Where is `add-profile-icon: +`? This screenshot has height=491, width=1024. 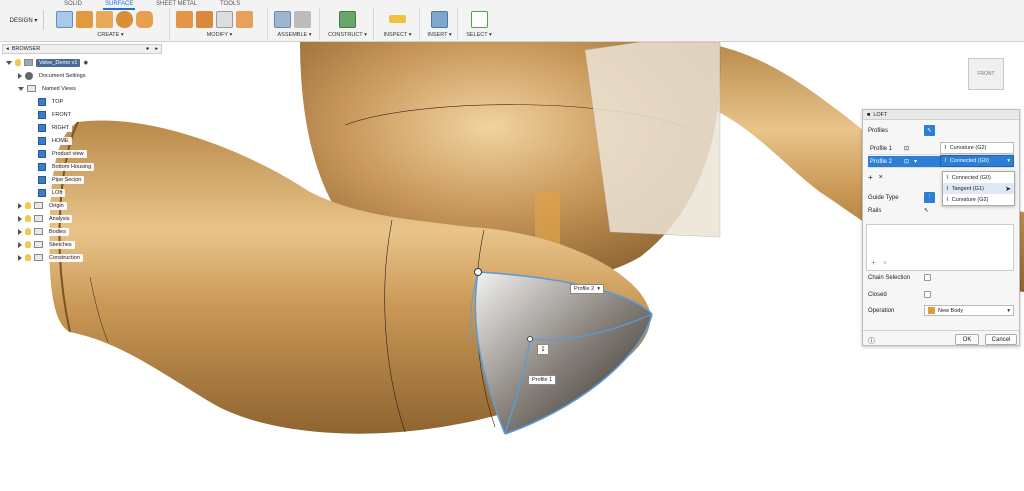 add-profile-icon: + is located at coordinates (870, 177).